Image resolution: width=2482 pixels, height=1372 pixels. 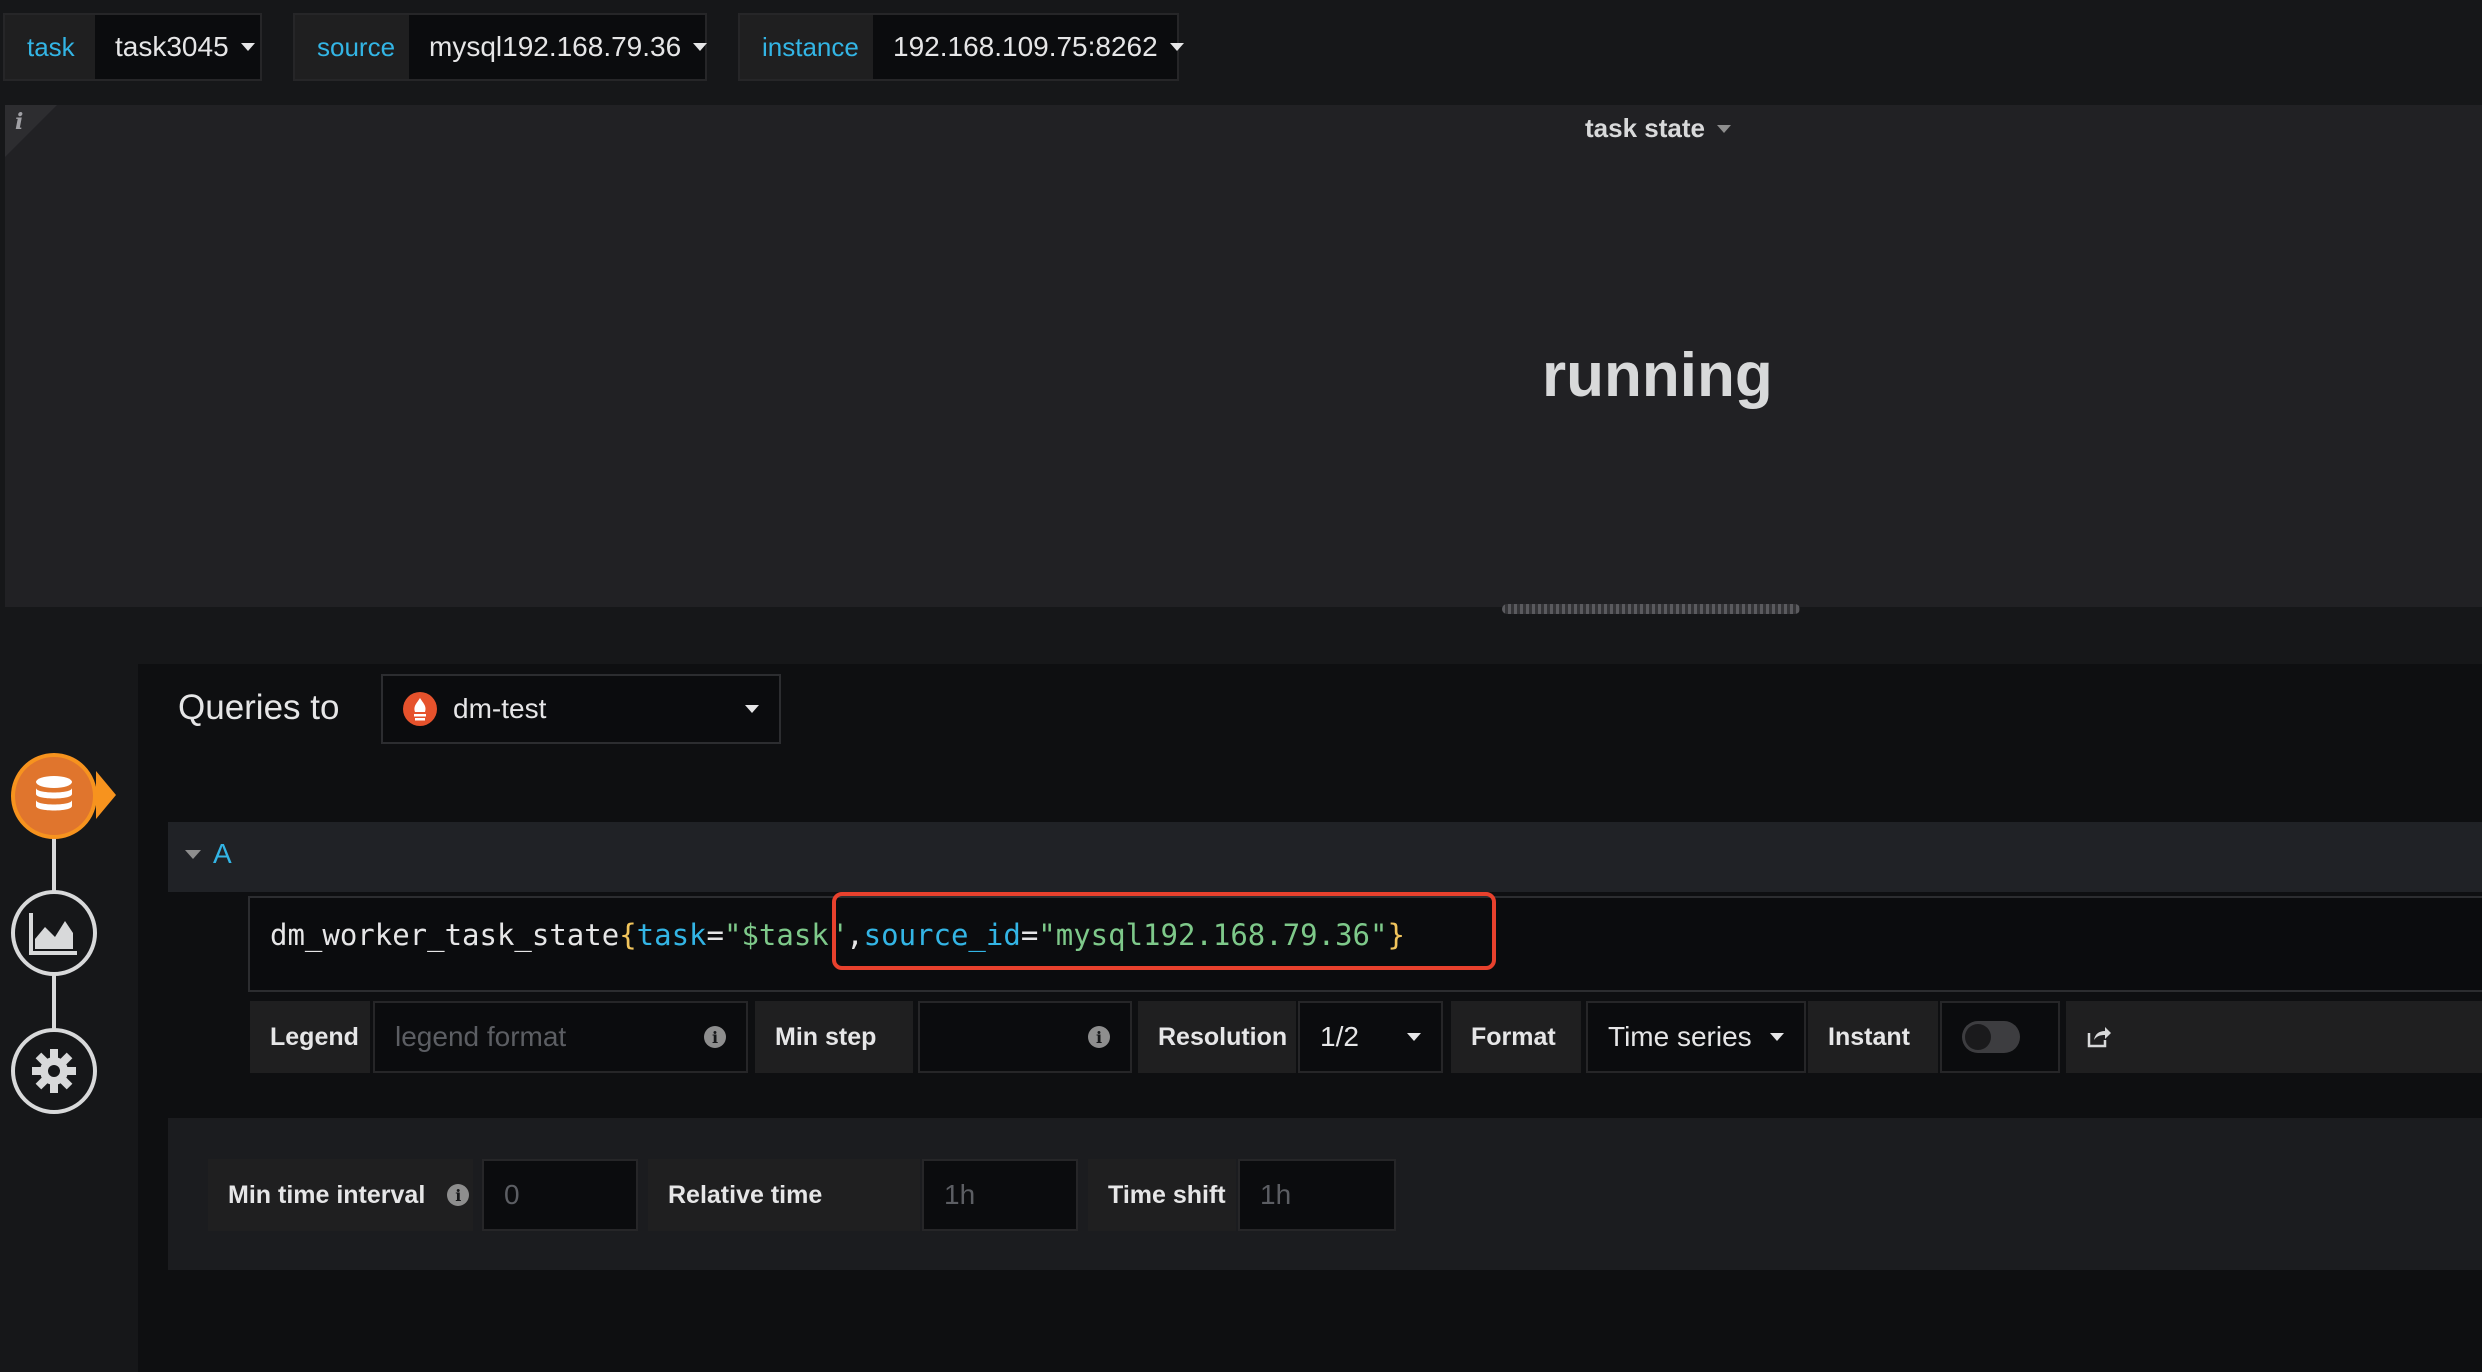 What do you see at coordinates (500, 708) in the screenshot?
I see `datasource-name: dm-test` at bounding box center [500, 708].